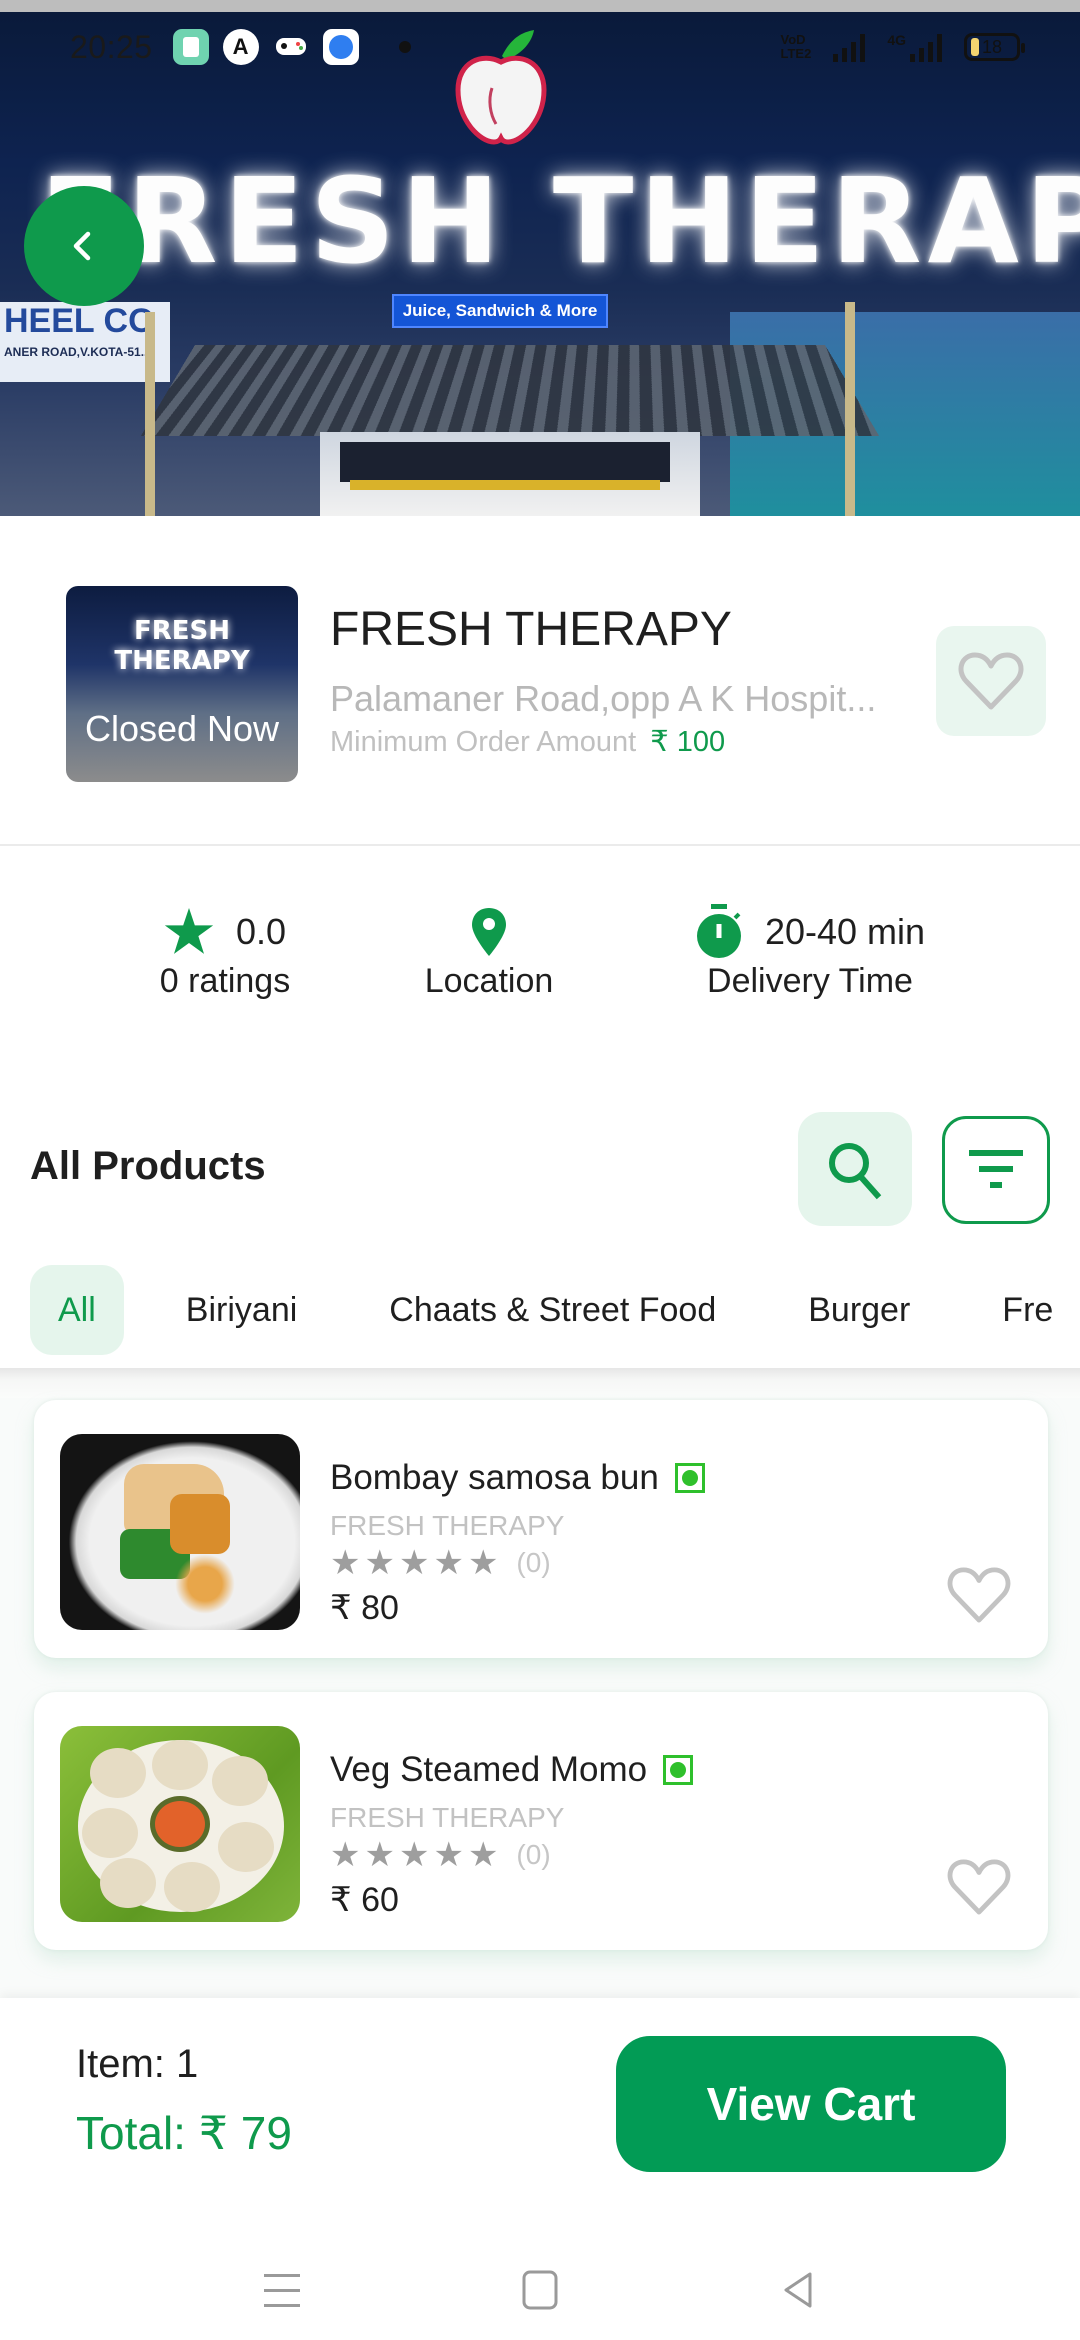 The height and width of the screenshot is (2340, 1080). I want to click on rating-value: 0.0, so click(261, 931).